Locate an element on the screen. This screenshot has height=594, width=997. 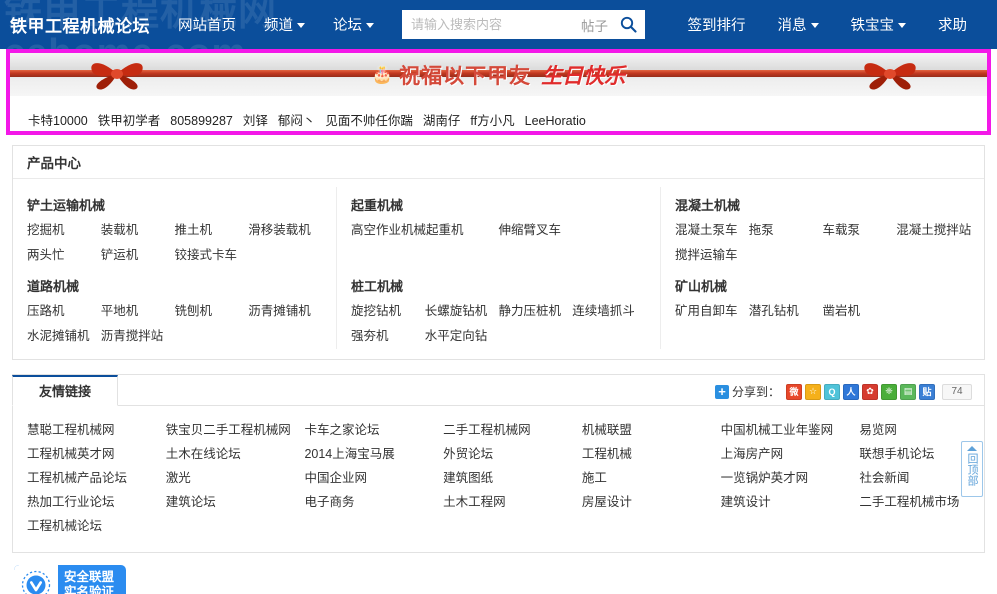
product-link: 旋挖钻机 is located at coordinates (388, 311).